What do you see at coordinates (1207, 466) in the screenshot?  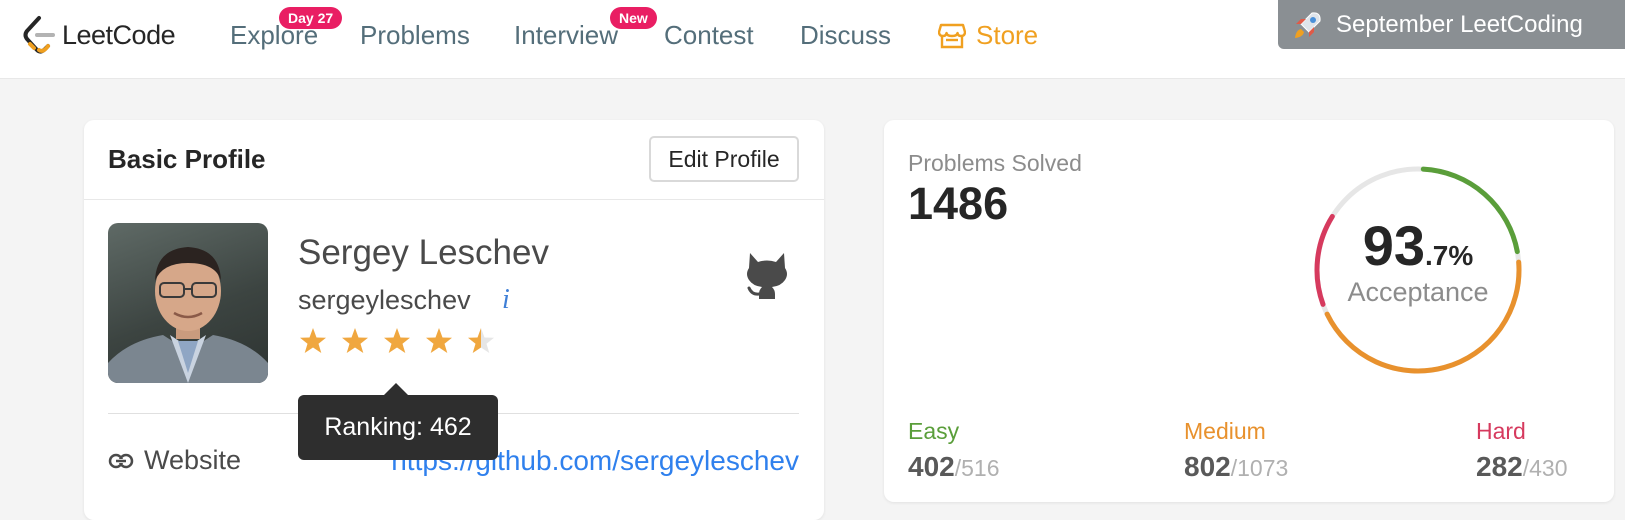 I see `medium-solved: 802` at bounding box center [1207, 466].